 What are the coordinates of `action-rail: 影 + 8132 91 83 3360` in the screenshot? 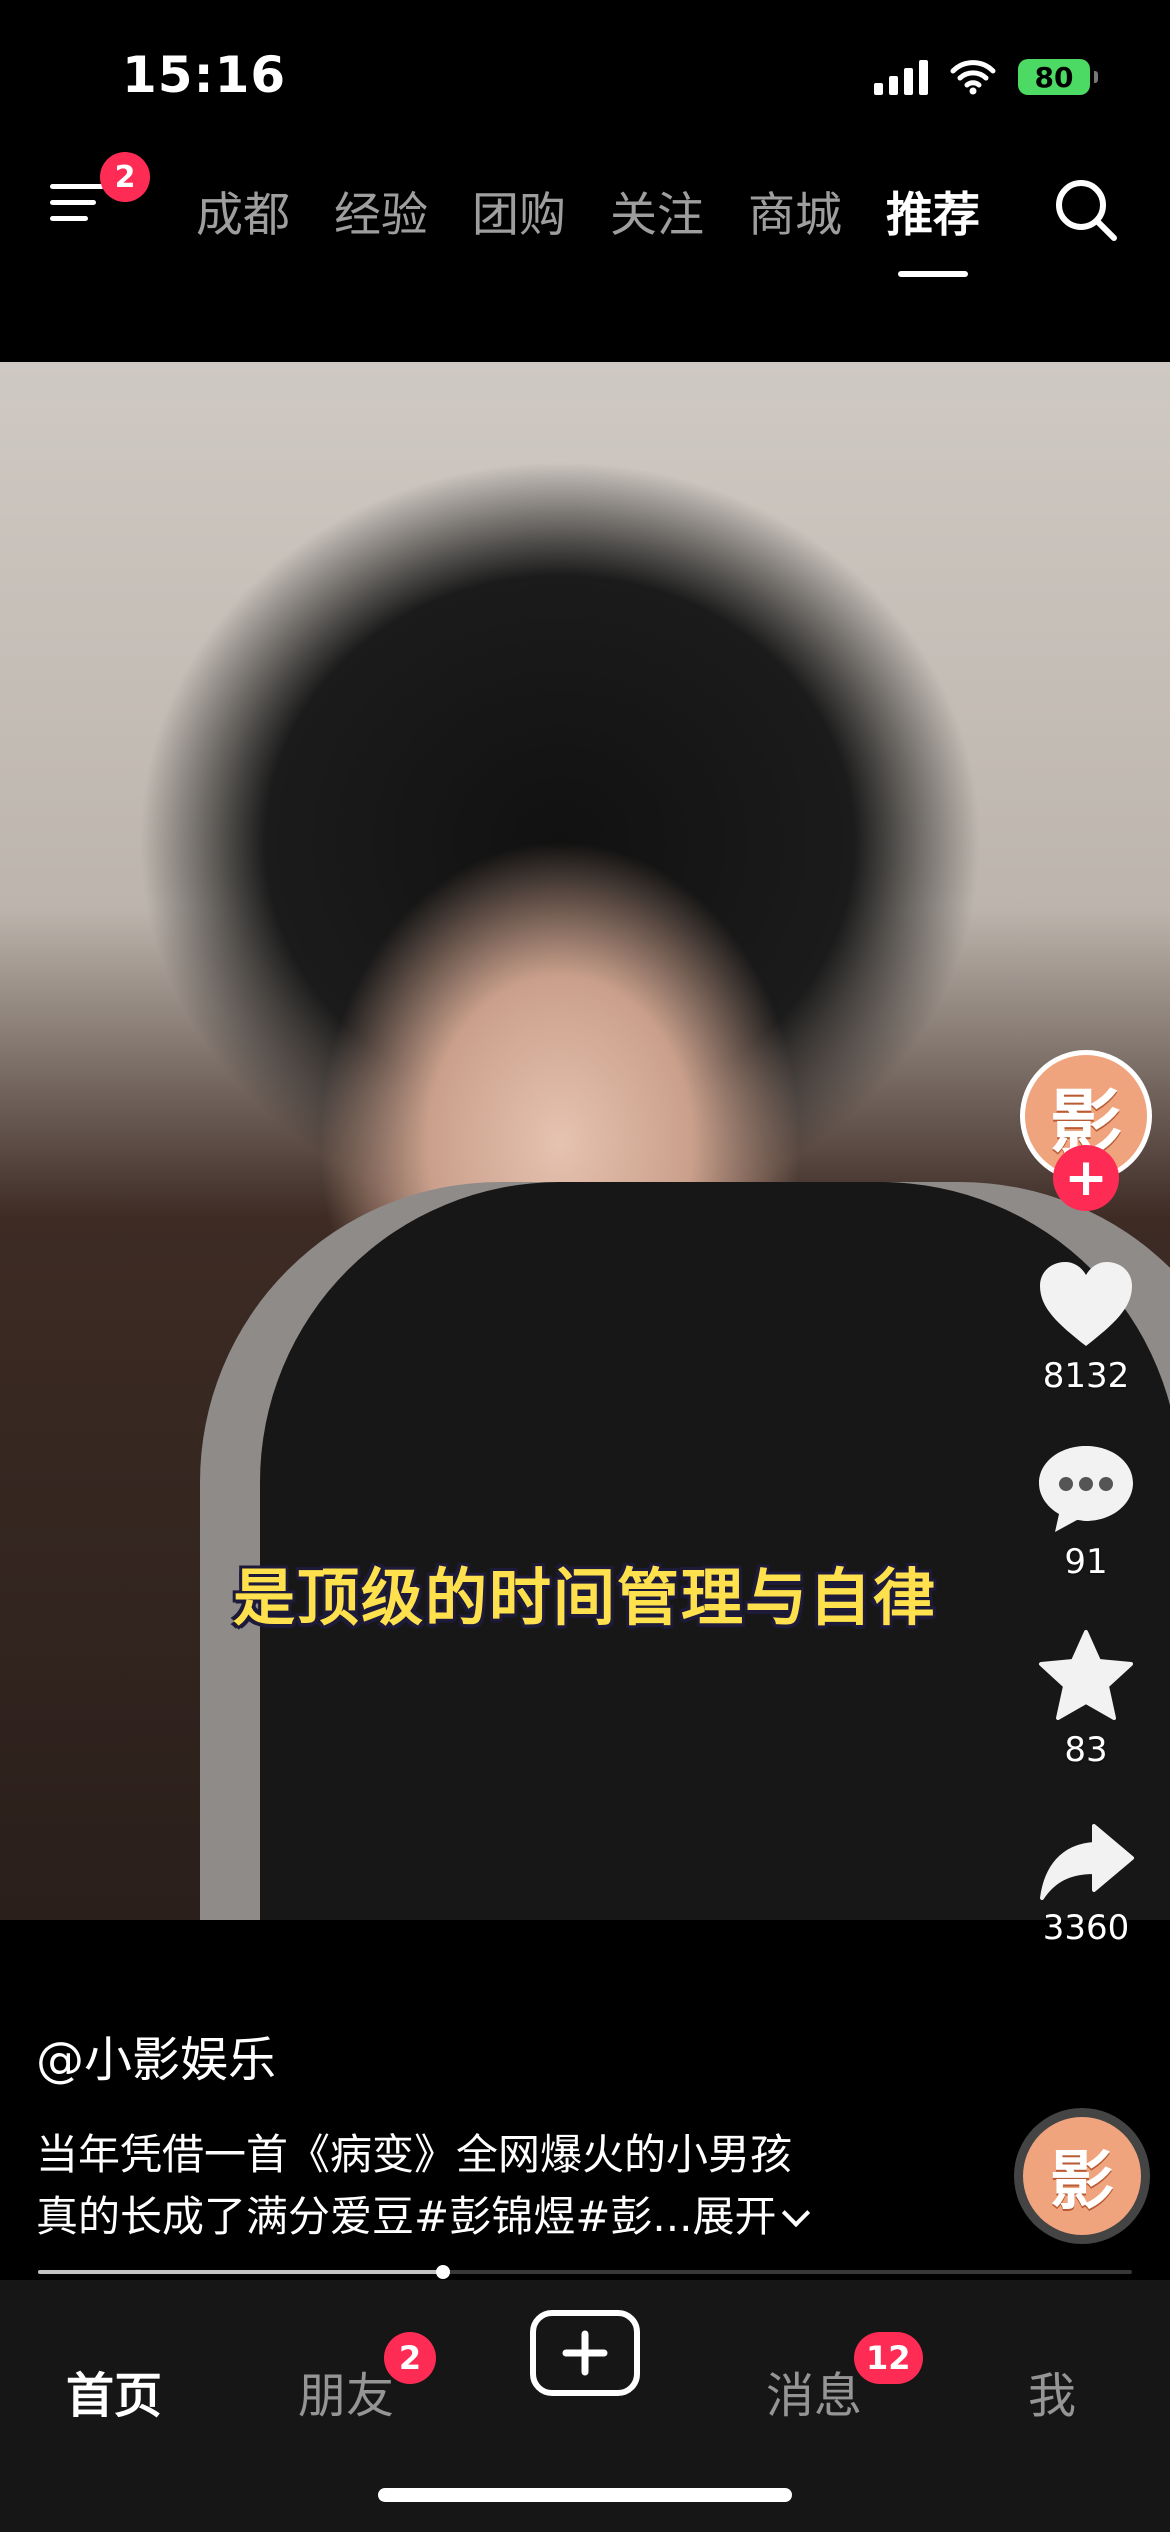 It's located at (1086, 1499).